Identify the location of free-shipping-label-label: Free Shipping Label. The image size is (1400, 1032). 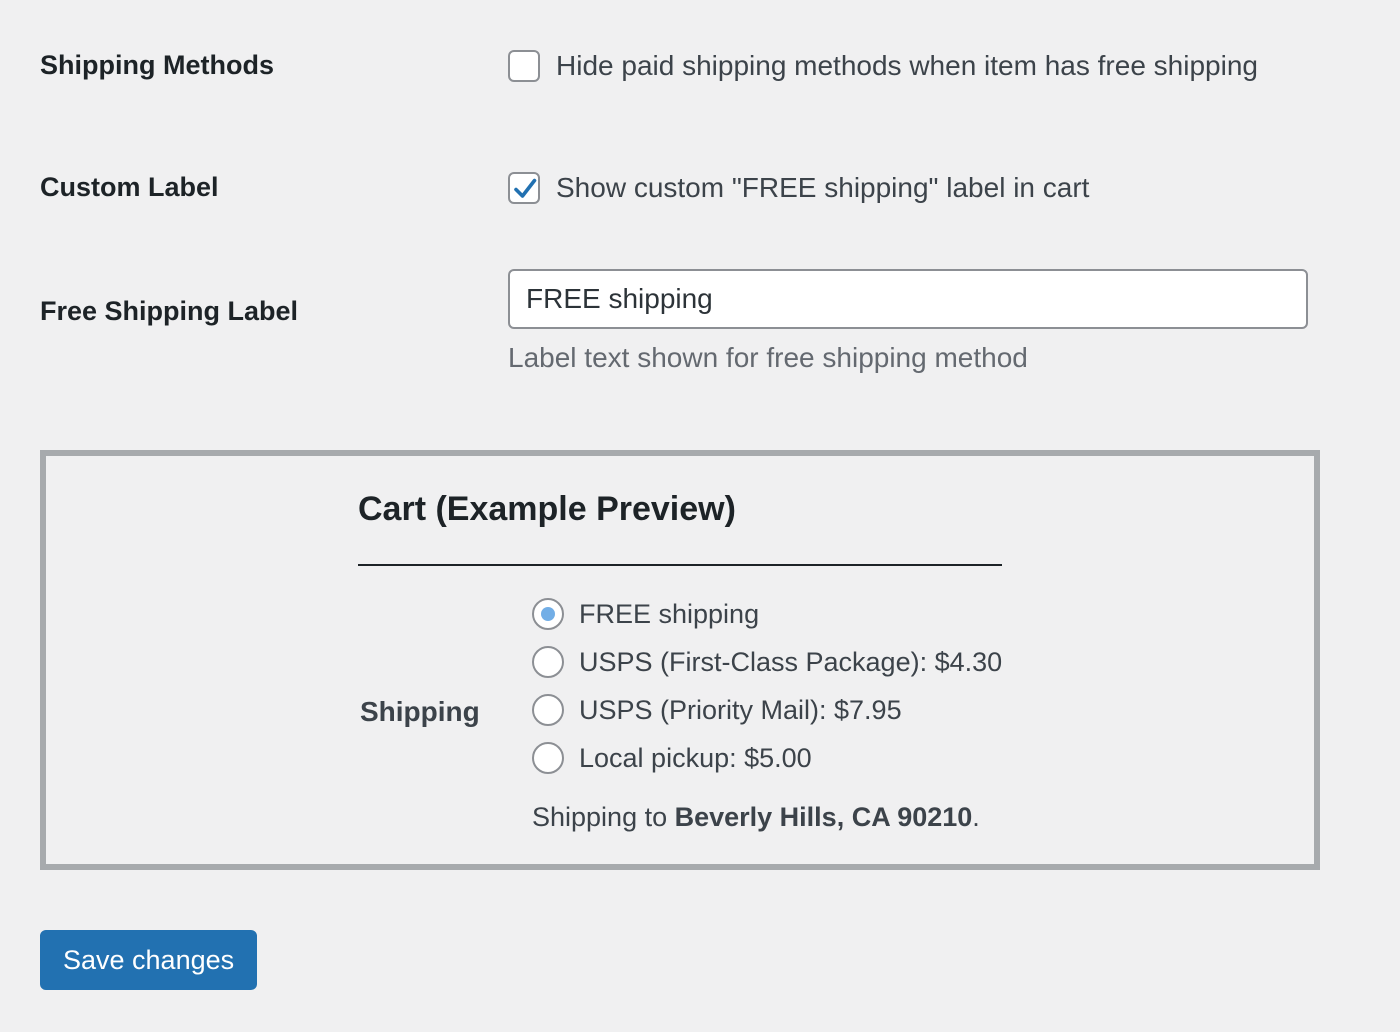
(169, 311).